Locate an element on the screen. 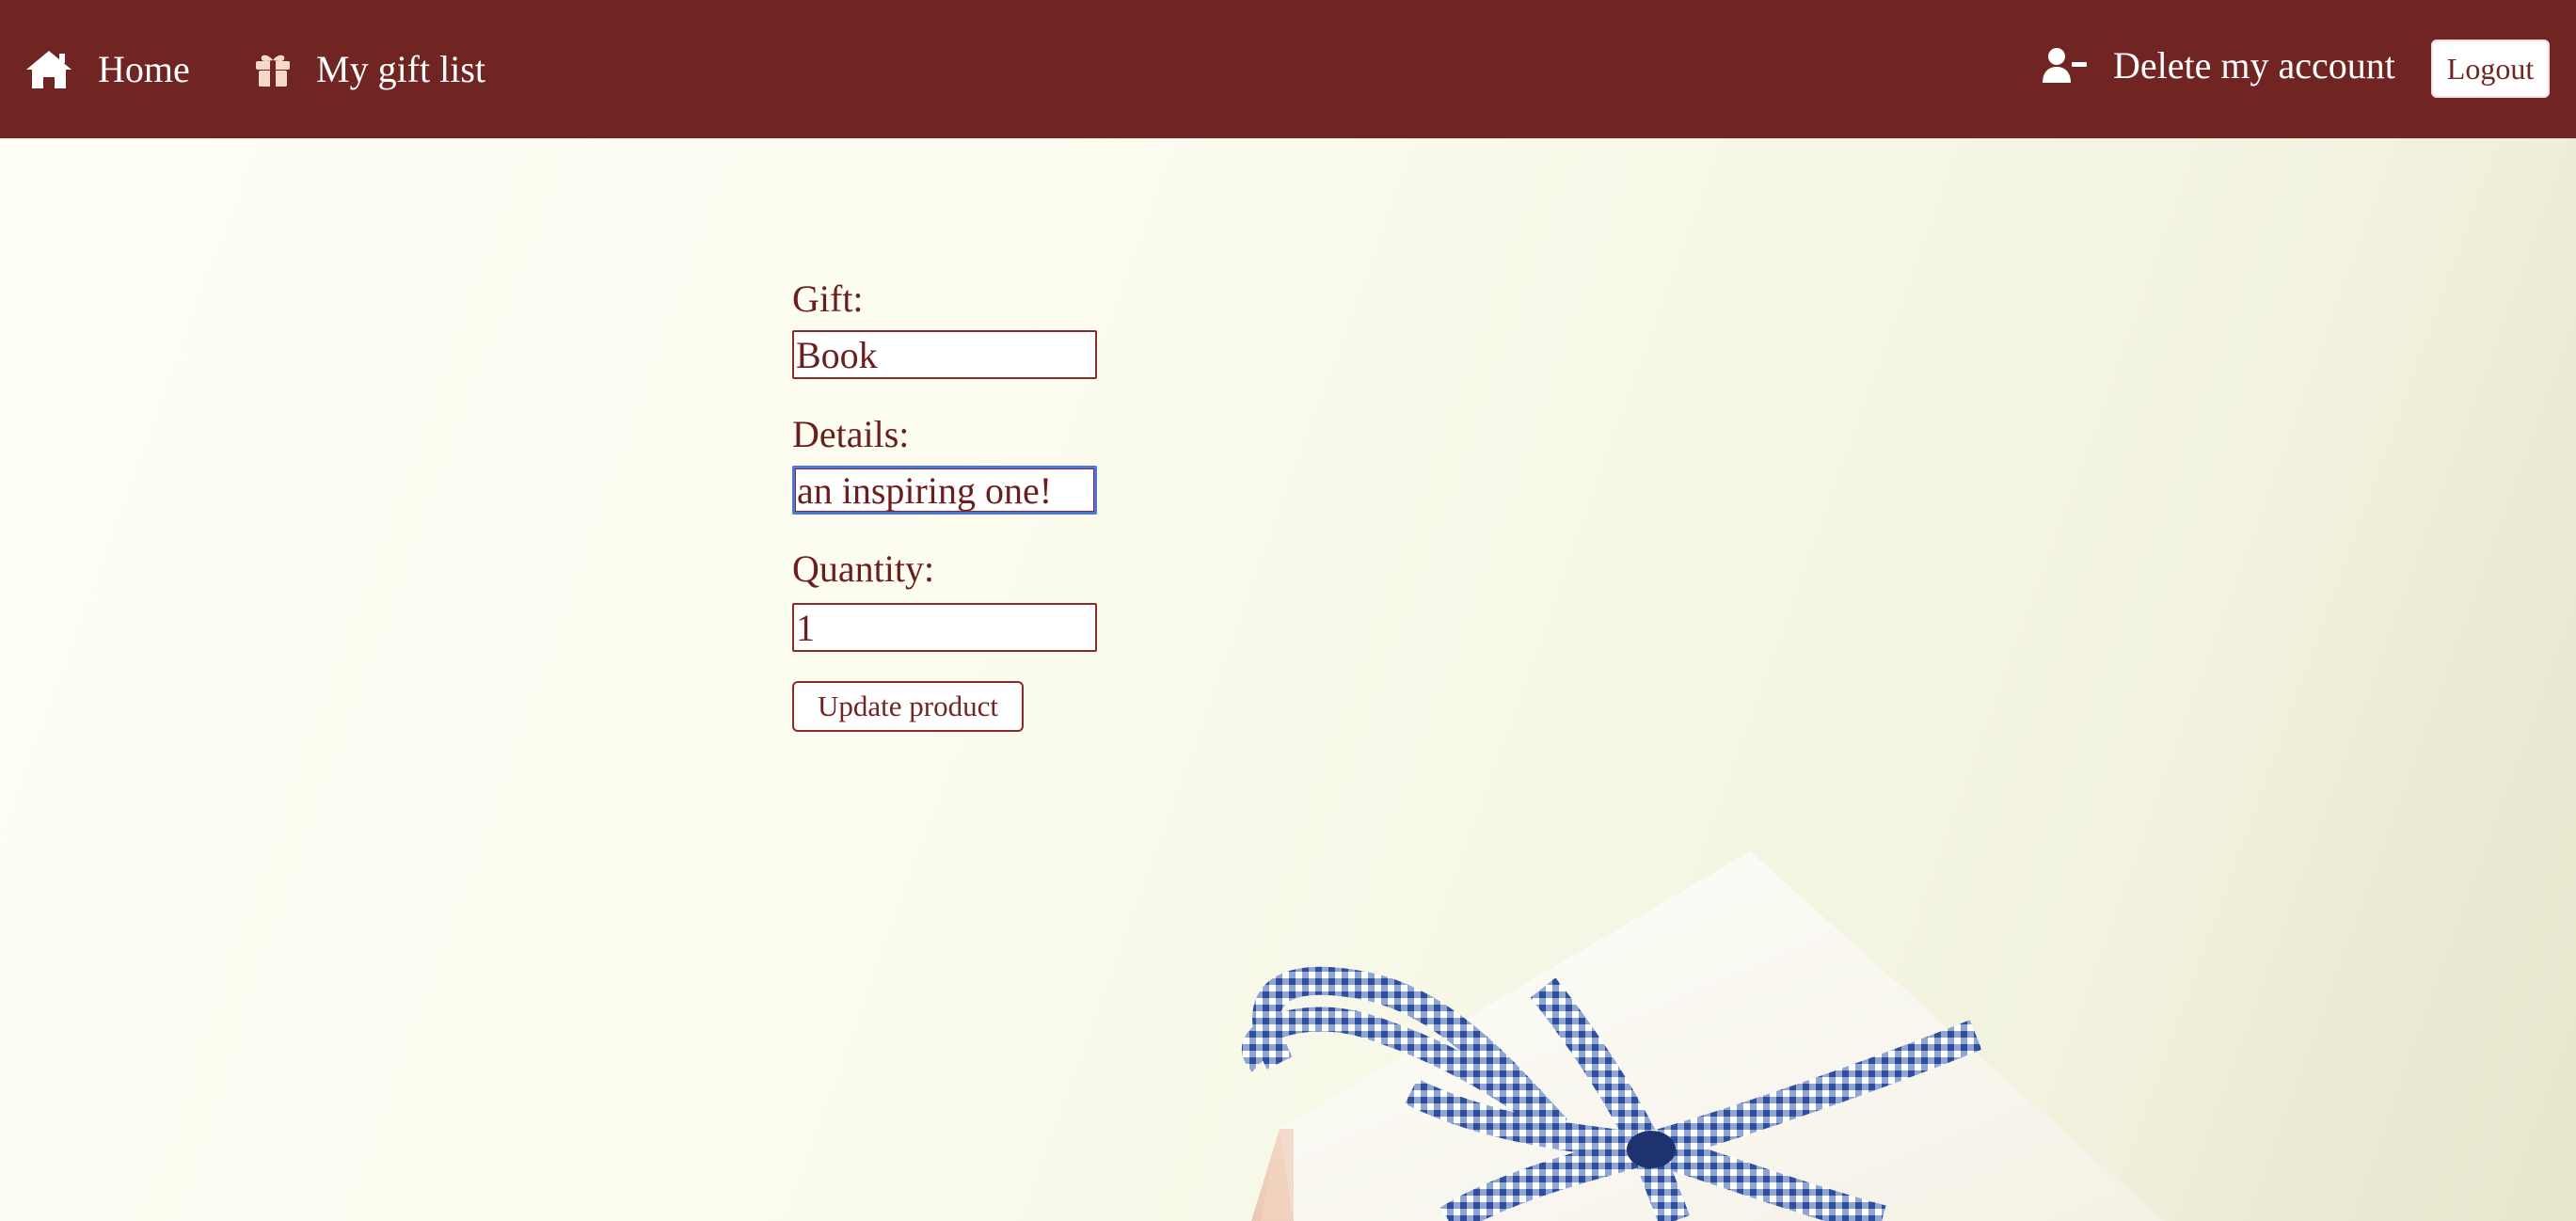 The image size is (2576, 1221). home-icon is located at coordinates (48, 69).